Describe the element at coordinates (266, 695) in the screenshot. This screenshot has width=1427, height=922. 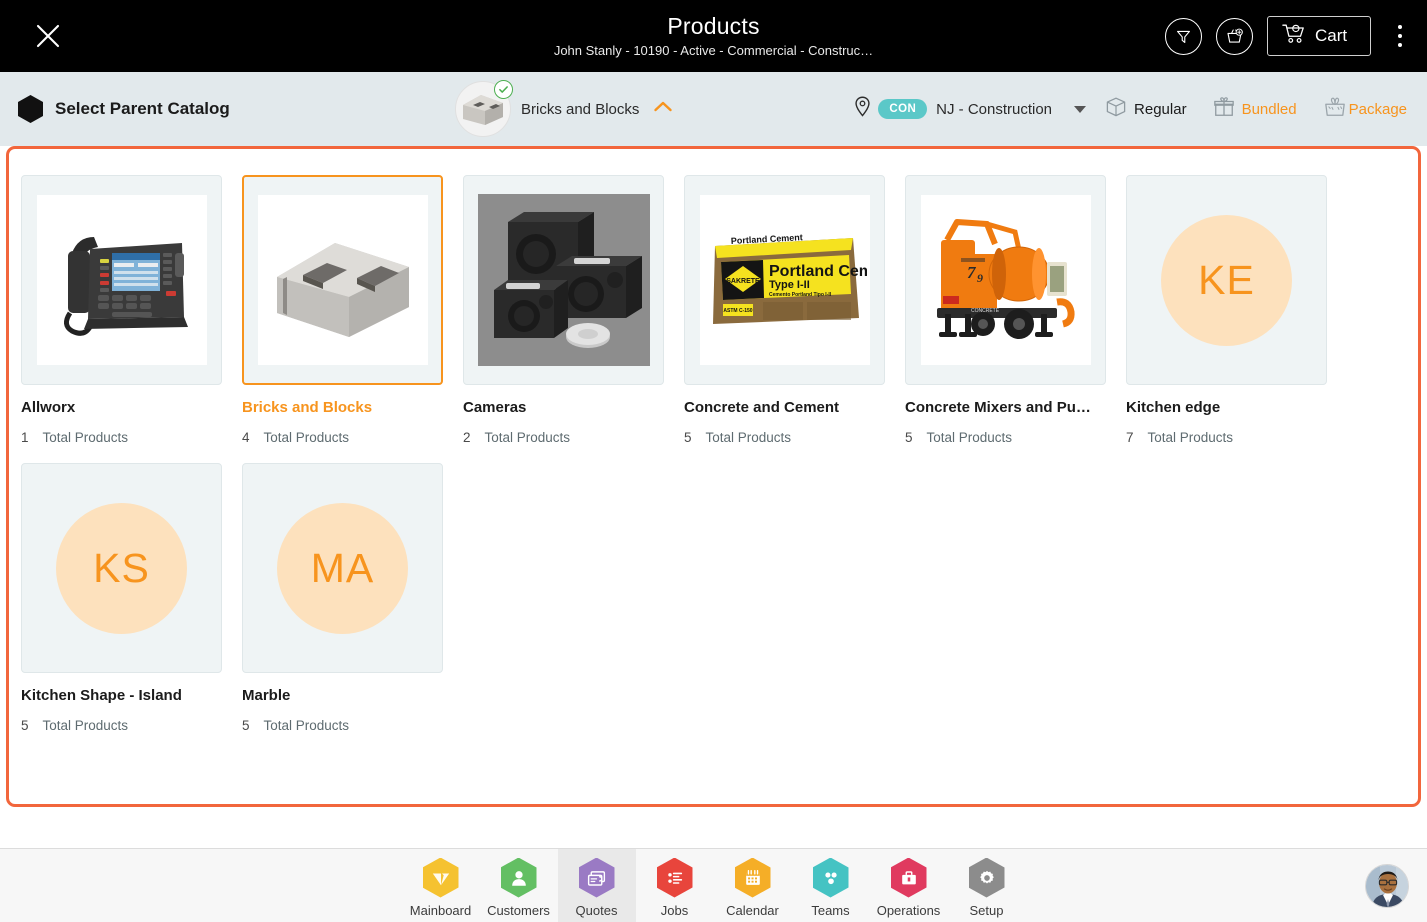
I see `card-title: Marble` at that location.